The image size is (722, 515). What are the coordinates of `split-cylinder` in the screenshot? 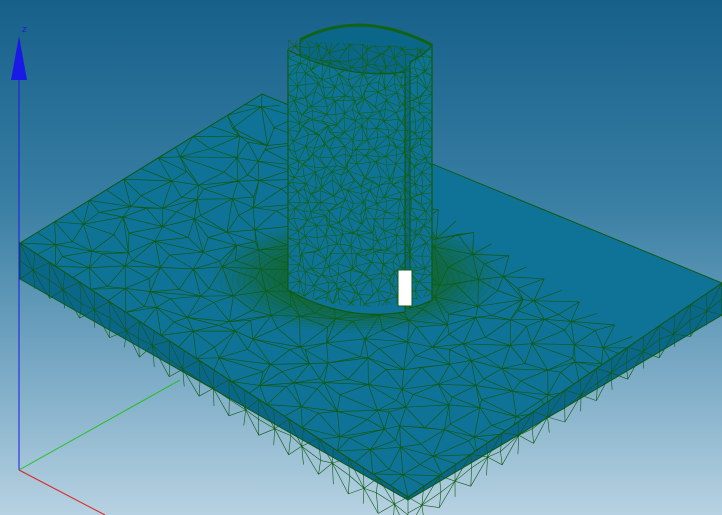 It's located at (360, 169).